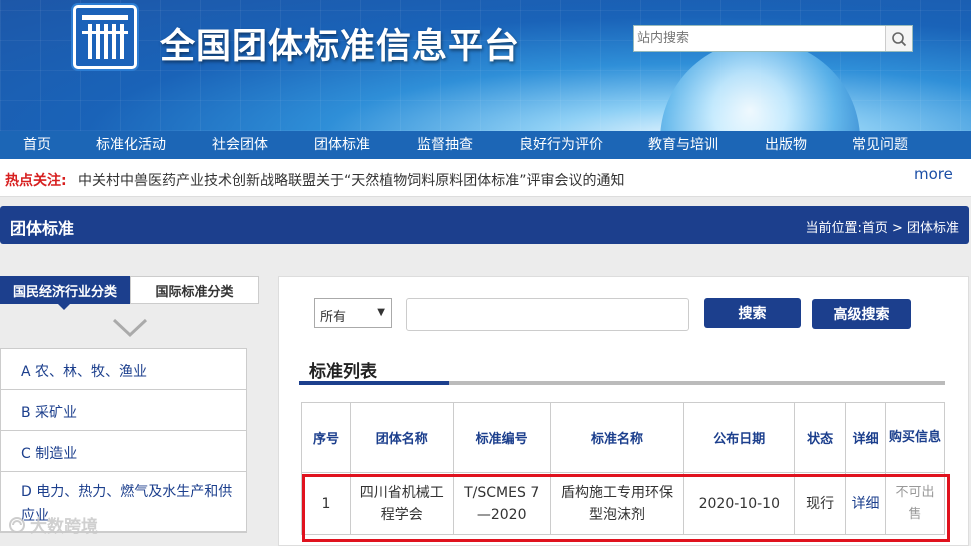  What do you see at coordinates (353, 313) in the screenshot?
I see `scope-select: 所有 ▼` at bounding box center [353, 313].